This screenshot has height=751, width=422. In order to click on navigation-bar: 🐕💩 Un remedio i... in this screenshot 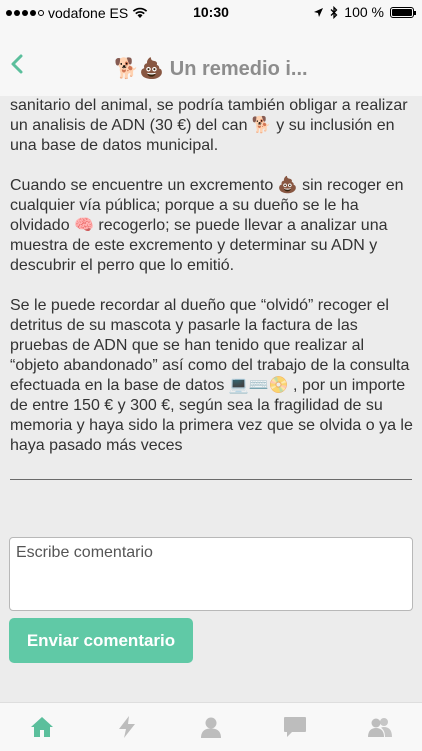, I will do `click(211, 61)`.